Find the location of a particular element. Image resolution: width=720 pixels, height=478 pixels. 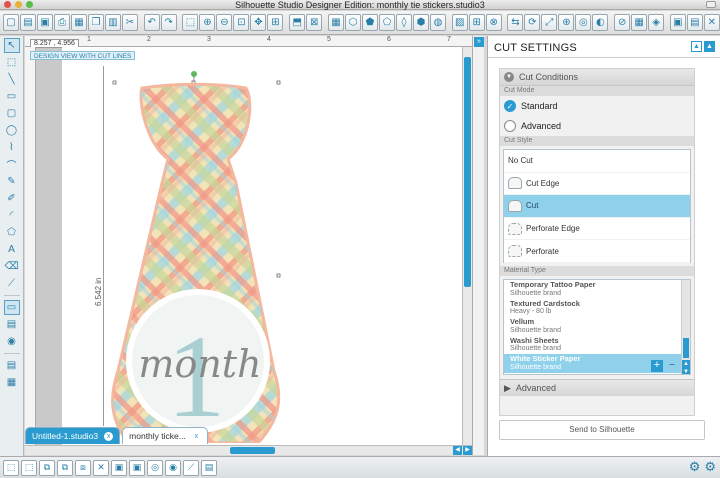

cut-style-perforate-edge: Perforate Edge is located at coordinates (597, 229).